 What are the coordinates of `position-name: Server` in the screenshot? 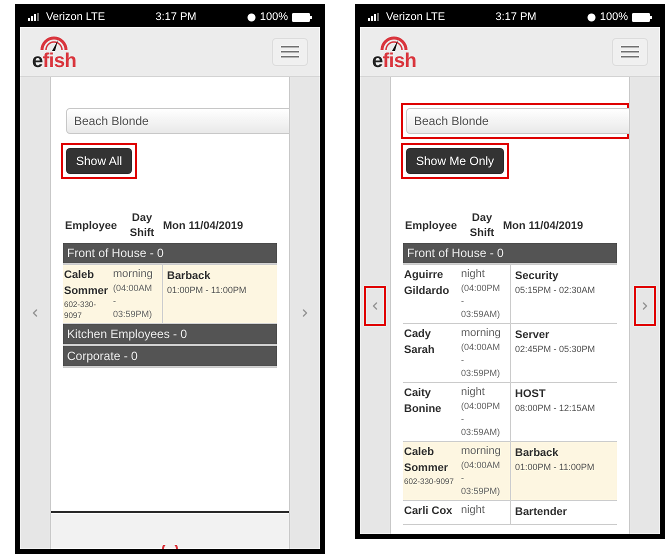 It's located at (532, 335).